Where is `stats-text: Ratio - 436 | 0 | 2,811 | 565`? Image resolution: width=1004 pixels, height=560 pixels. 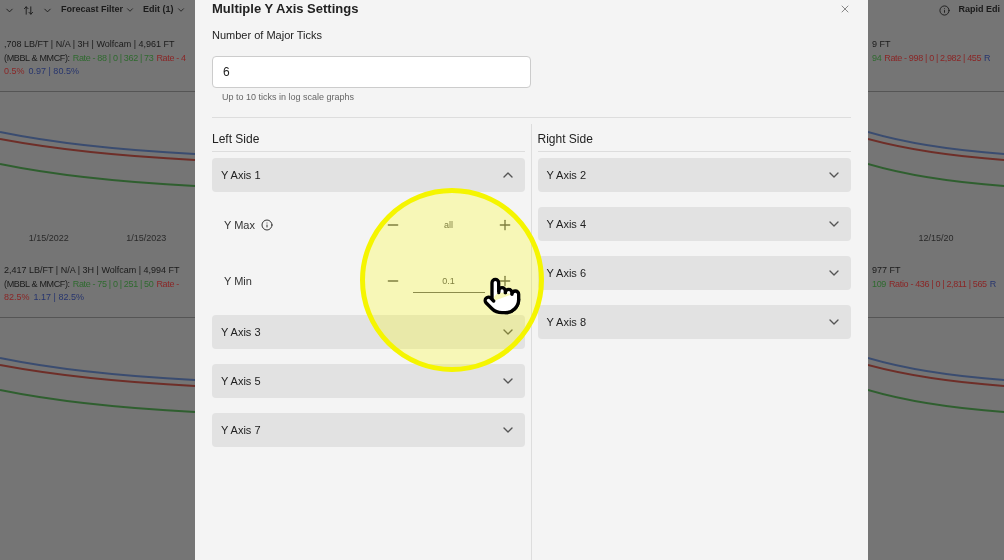 stats-text: Ratio - 436 | 0 | 2,811 | 565 is located at coordinates (937, 284).